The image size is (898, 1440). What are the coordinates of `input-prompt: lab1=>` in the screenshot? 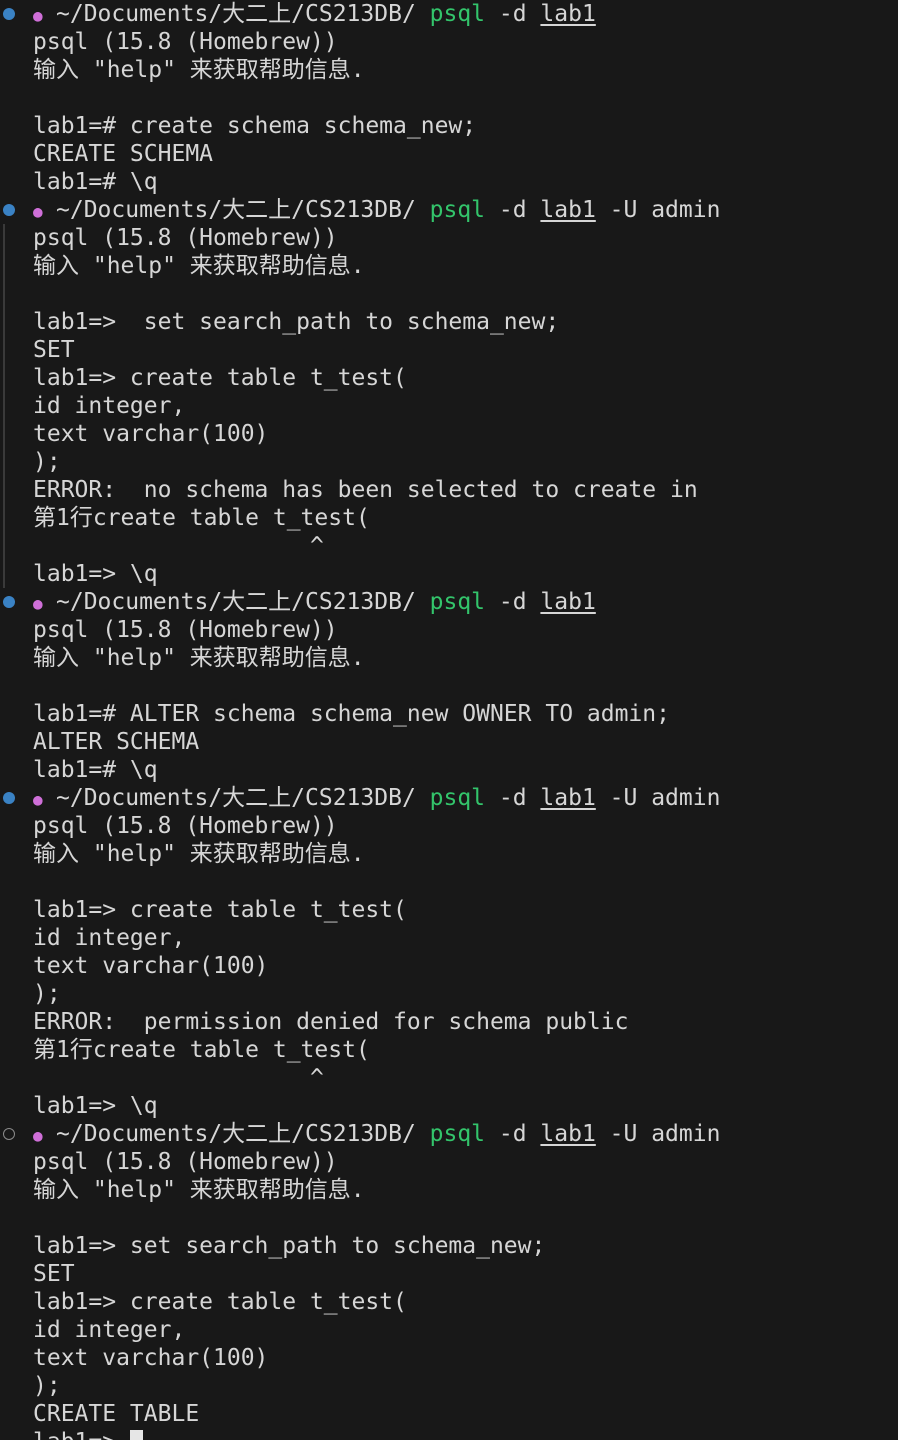 It's located at (81, 1434).